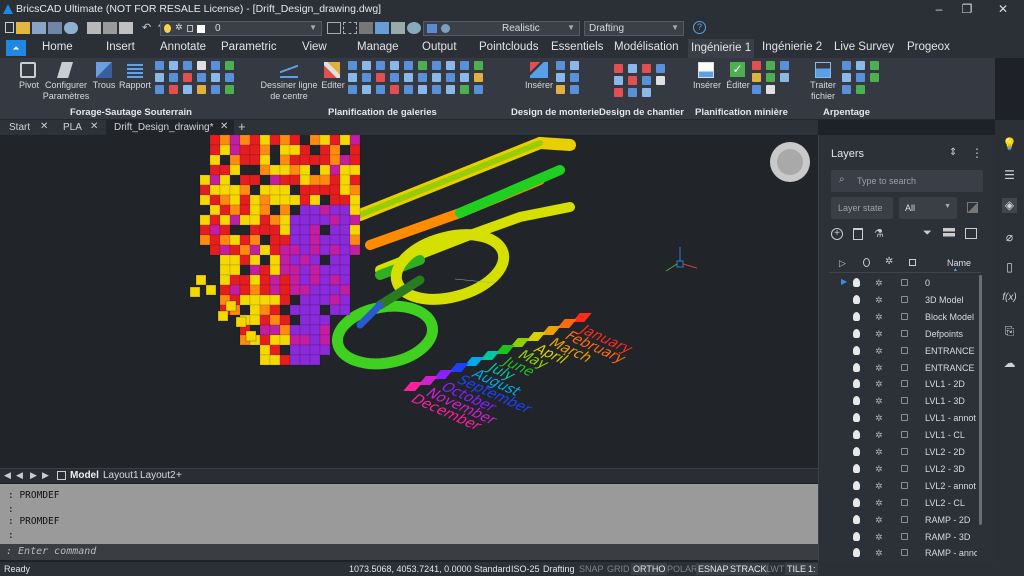 The height and width of the screenshot is (576, 1024). Describe the element at coordinates (646, 47) in the screenshot. I see `tab-mod-lisation: Modélisation` at that location.